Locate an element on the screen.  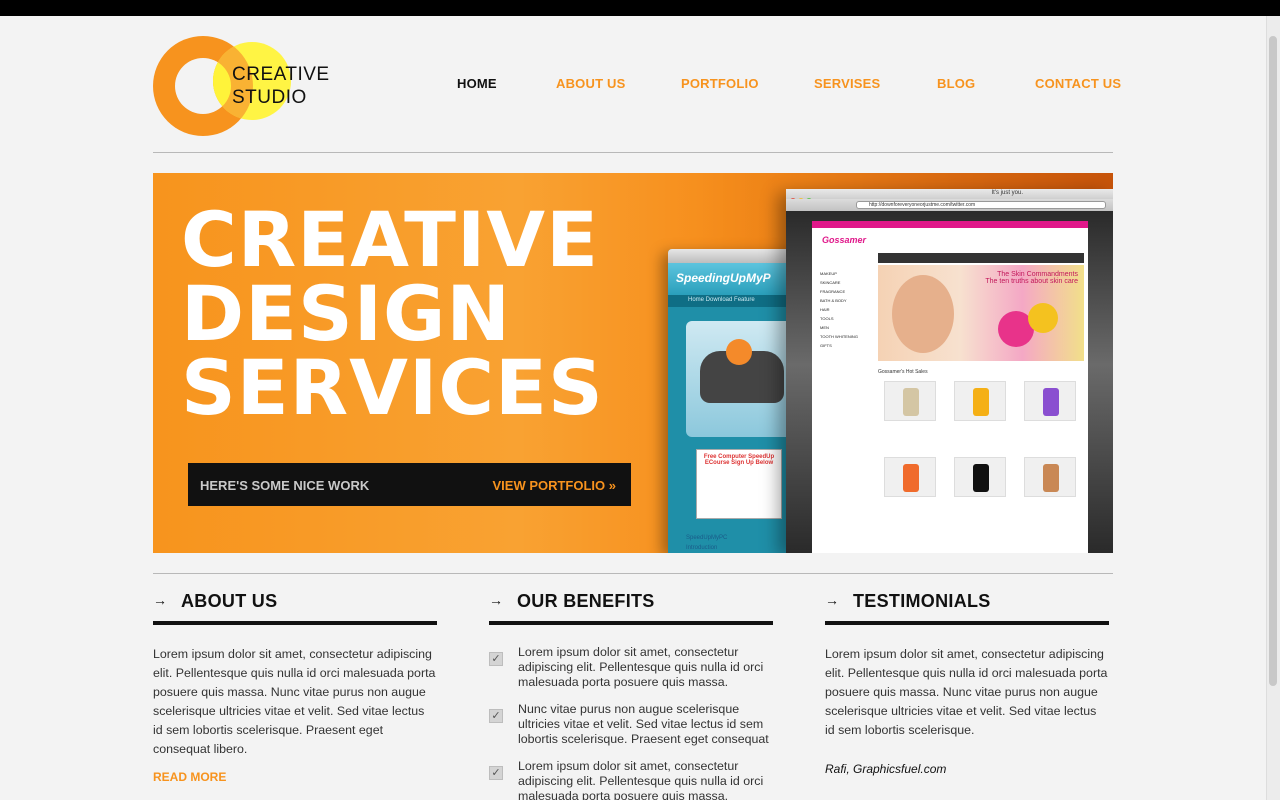
testimonial-author: Rafi, Graphicsfuel.com is located at coordinates (886, 769).